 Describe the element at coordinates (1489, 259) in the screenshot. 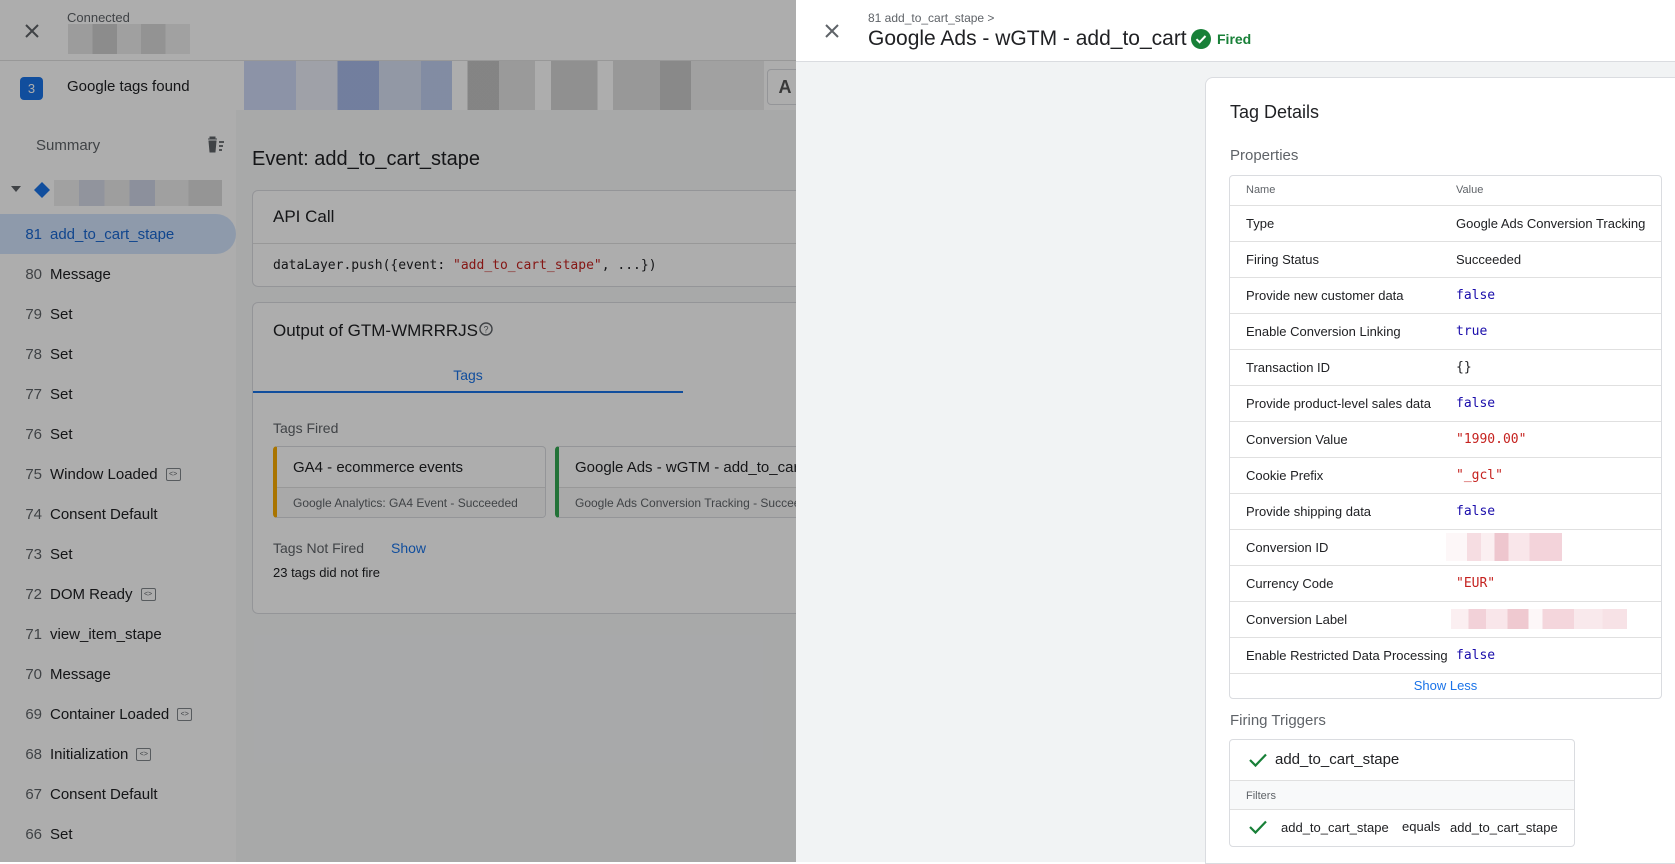

I see `property-value: Succeeded` at that location.